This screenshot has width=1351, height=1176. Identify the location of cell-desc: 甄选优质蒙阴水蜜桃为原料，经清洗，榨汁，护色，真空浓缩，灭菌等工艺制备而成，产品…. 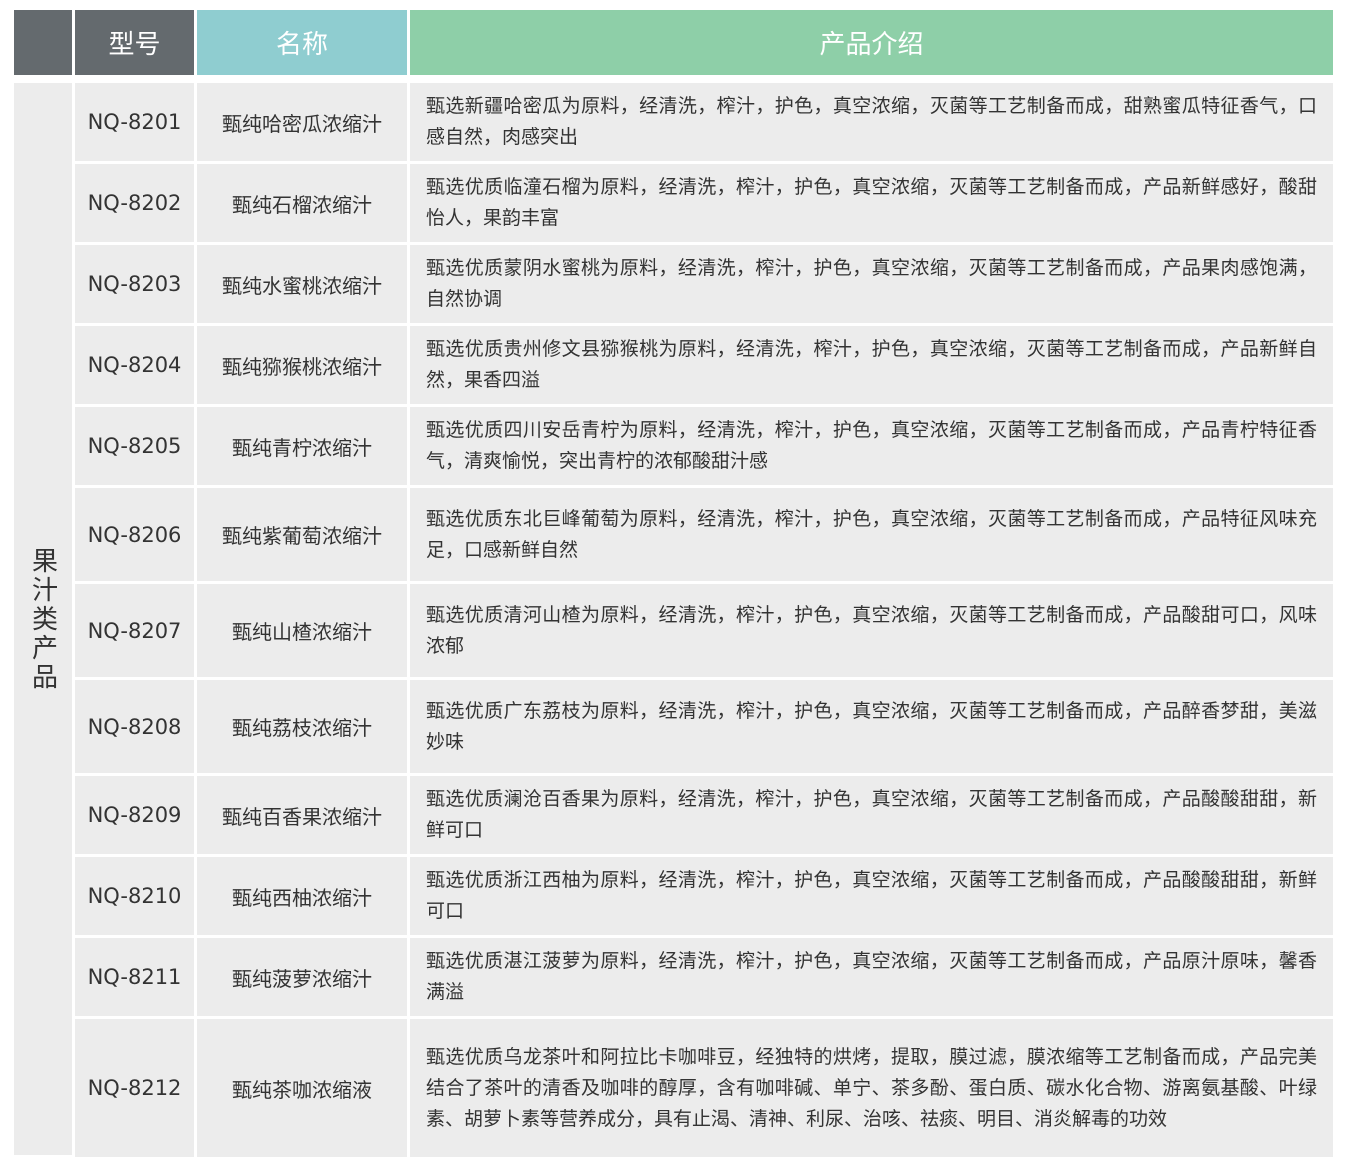
(871, 284).